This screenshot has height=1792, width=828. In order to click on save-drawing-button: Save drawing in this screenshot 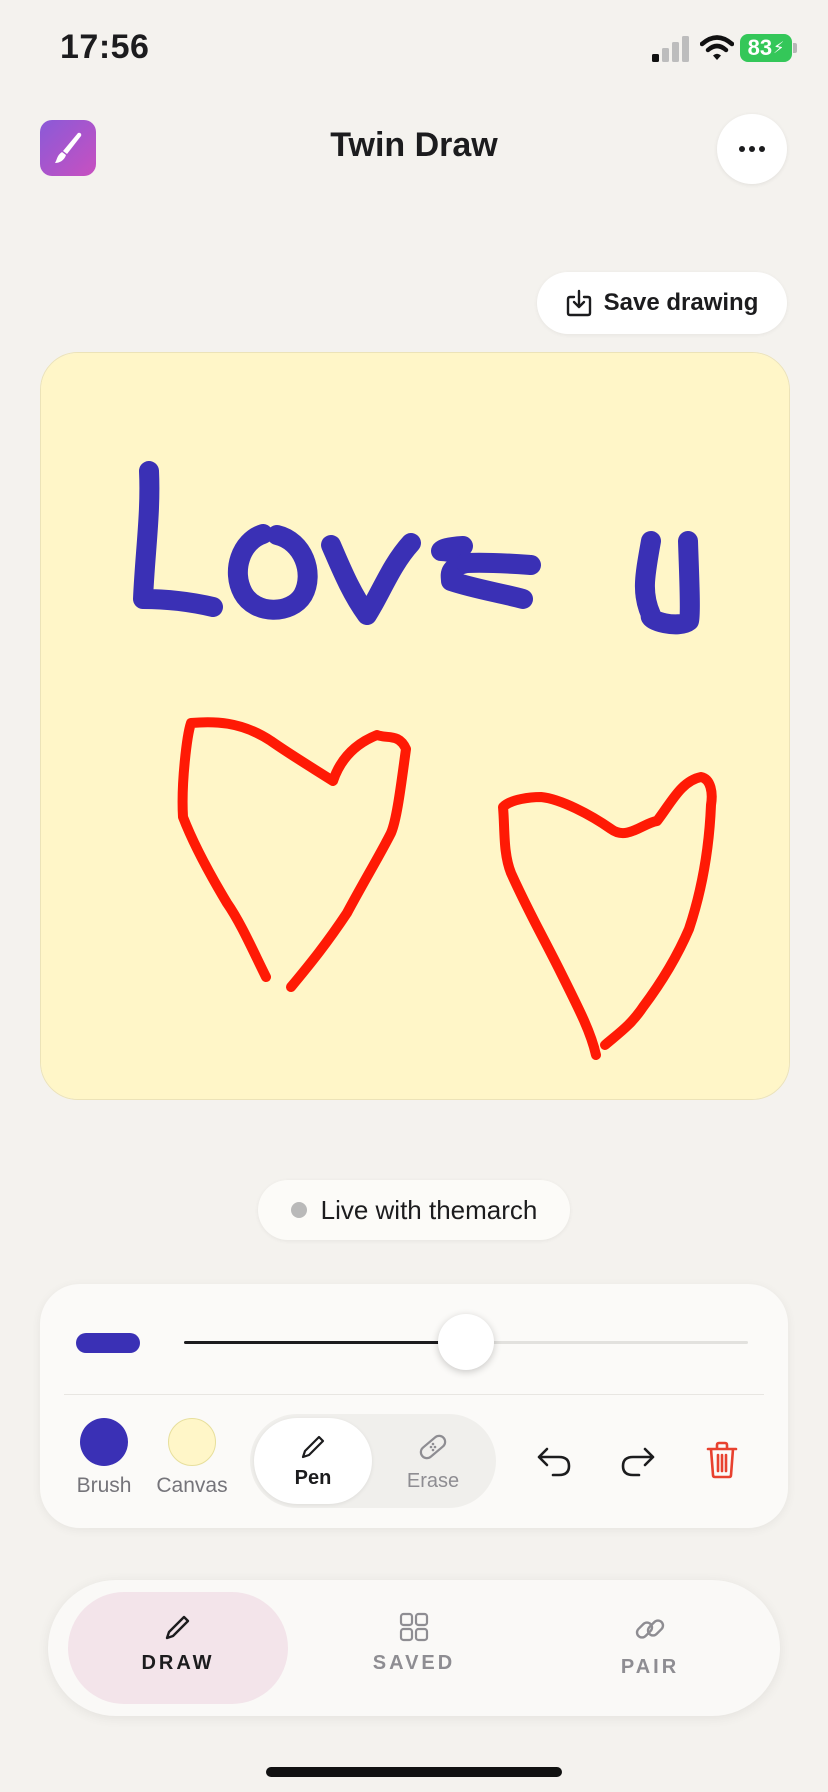, I will do `click(662, 303)`.